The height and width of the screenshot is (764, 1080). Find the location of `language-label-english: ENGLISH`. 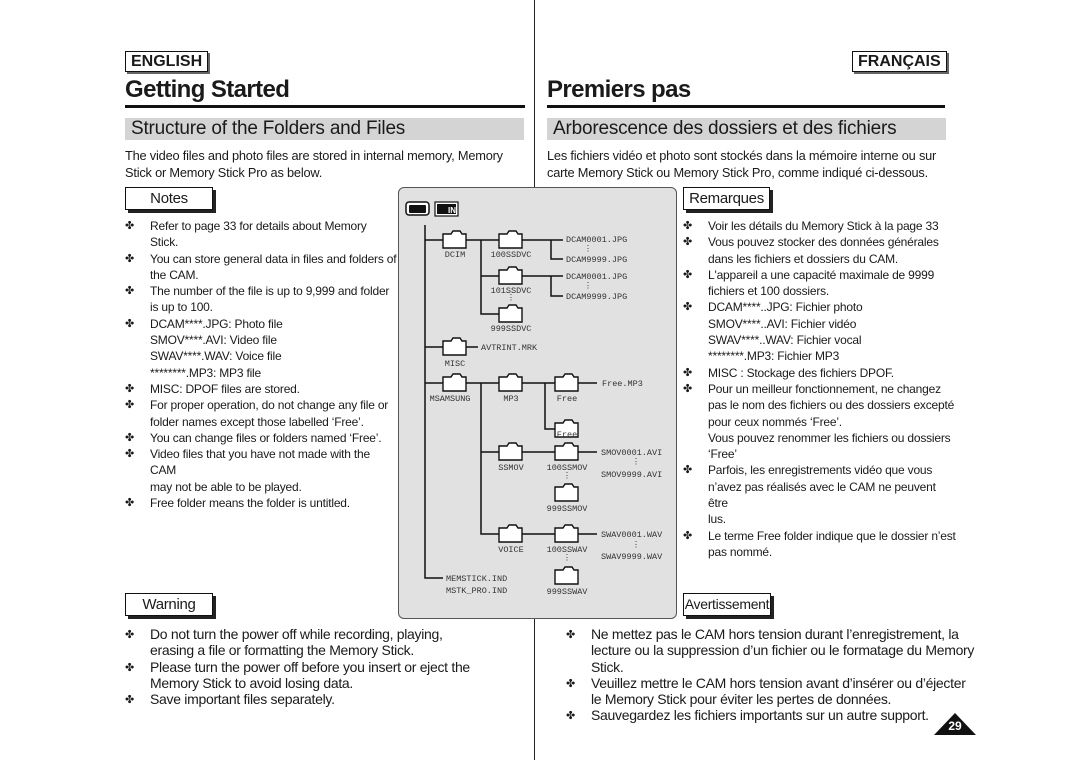

language-label-english: ENGLISH is located at coordinates (167, 61).